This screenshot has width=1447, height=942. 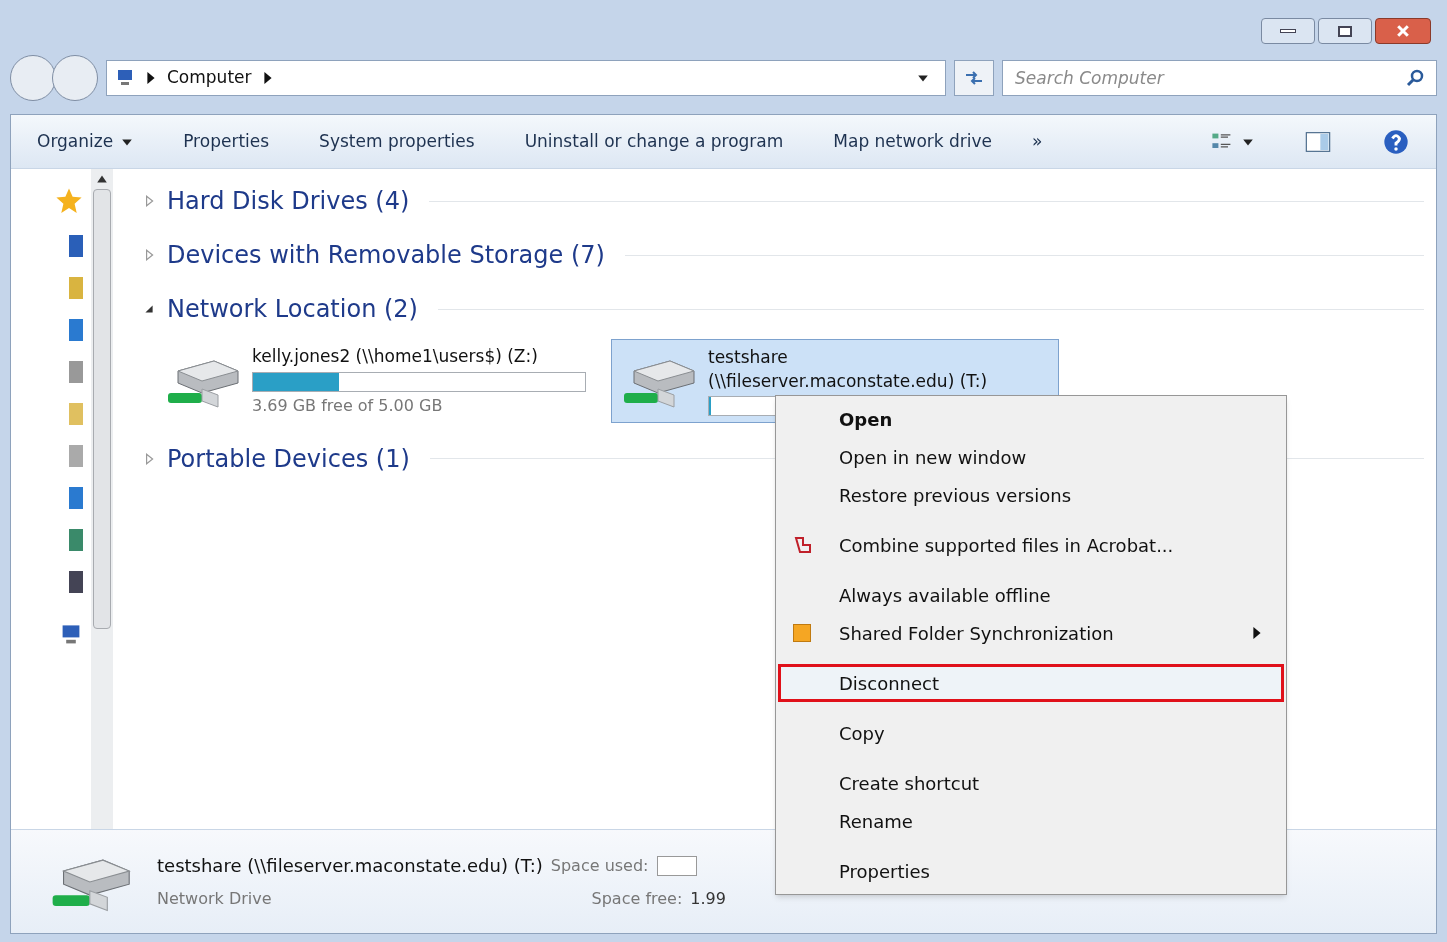 What do you see at coordinates (375, 381) in the screenshot?
I see `drive-tile: kelly.jones2 (\\home1\users$) (Z:) 3.69 GB free of 5.00 GB` at bounding box center [375, 381].